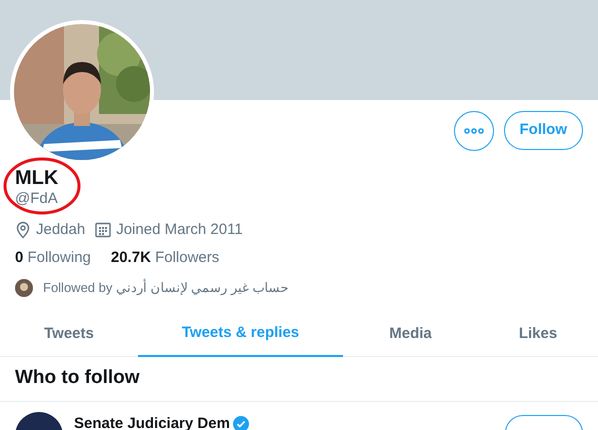 The height and width of the screenshot is (430, 598). Describe the element at coordinates (179, 230) in the screenshot. I see `joined-date: Joined March 2011` at that location.